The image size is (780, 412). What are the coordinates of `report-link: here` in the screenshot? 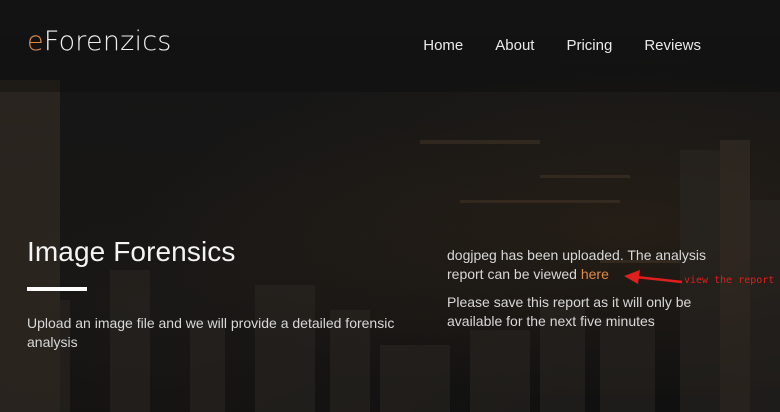 It's located at (595, 274).